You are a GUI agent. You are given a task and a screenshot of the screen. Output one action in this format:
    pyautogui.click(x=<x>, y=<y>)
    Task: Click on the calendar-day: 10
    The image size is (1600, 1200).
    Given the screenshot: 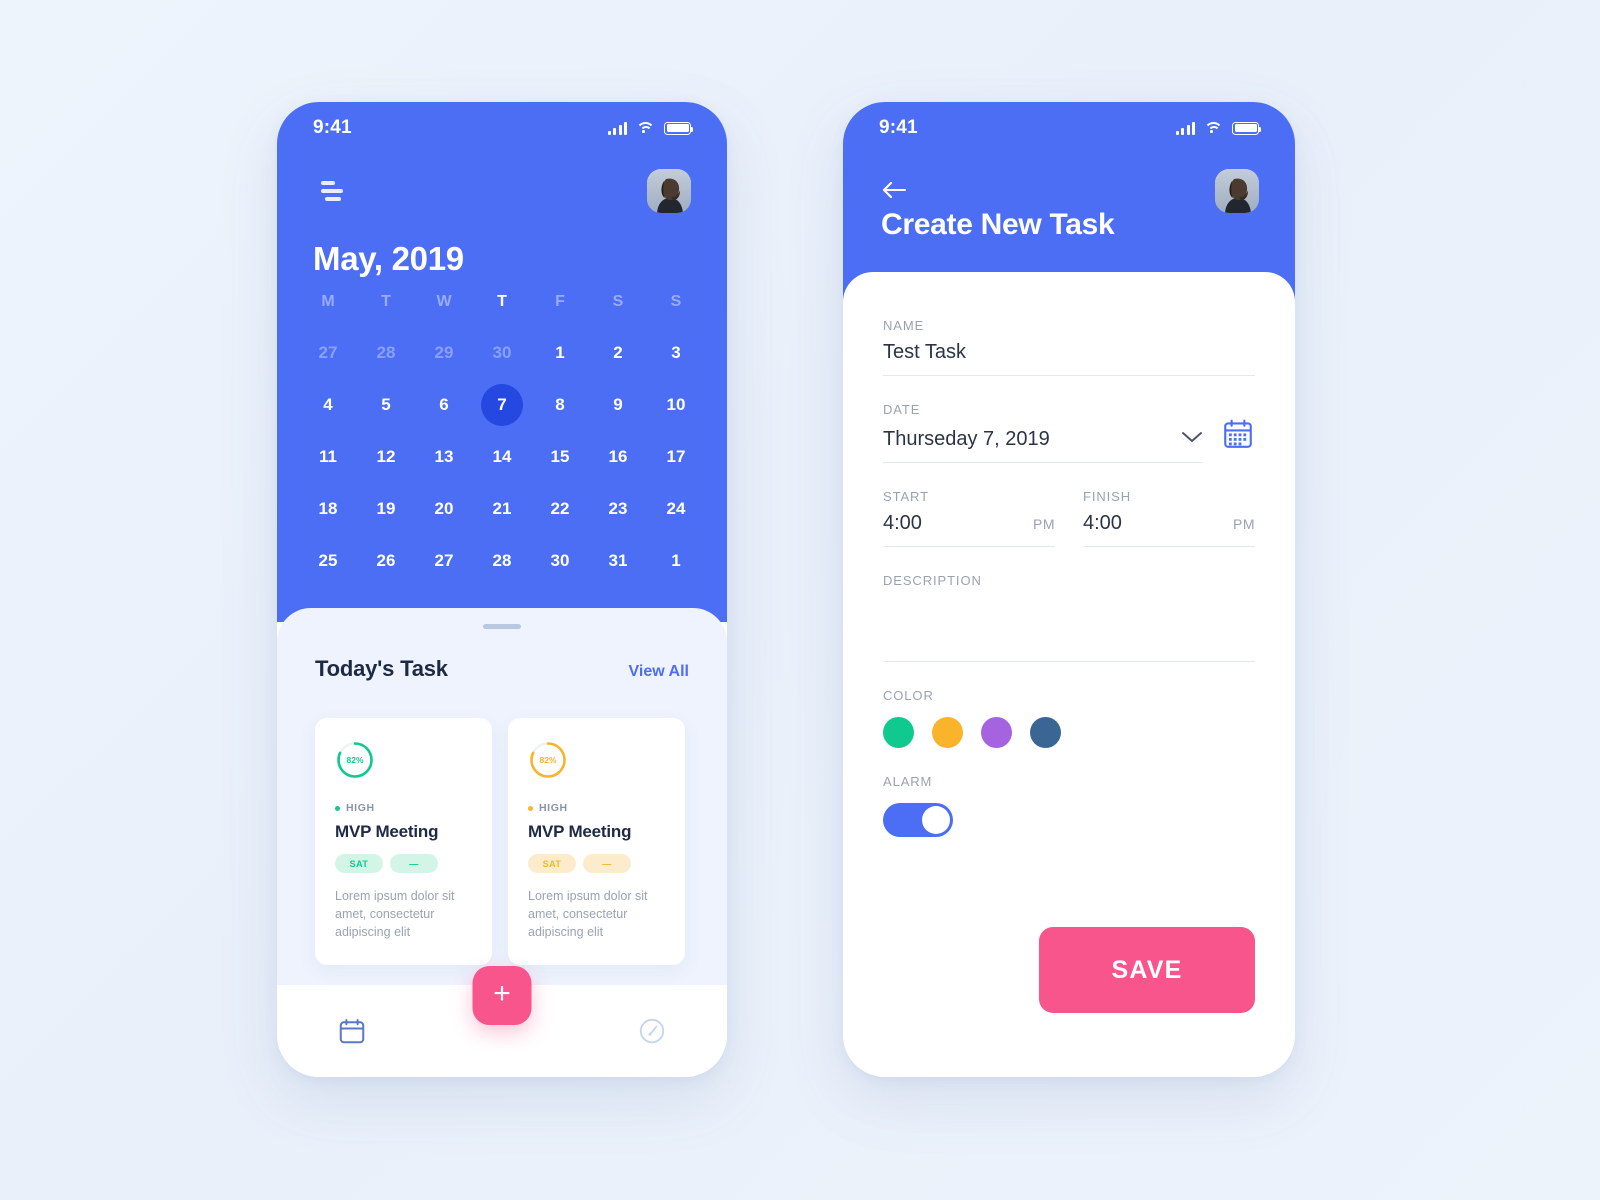 What is the action you would take?
    pyautogui.click(x=676, y=405)
    